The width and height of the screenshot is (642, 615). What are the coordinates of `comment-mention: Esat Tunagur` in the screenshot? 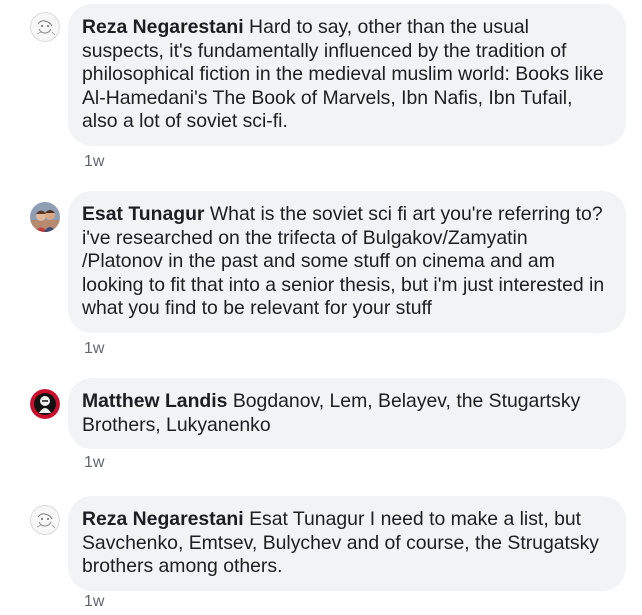 It's located at (306, 519).